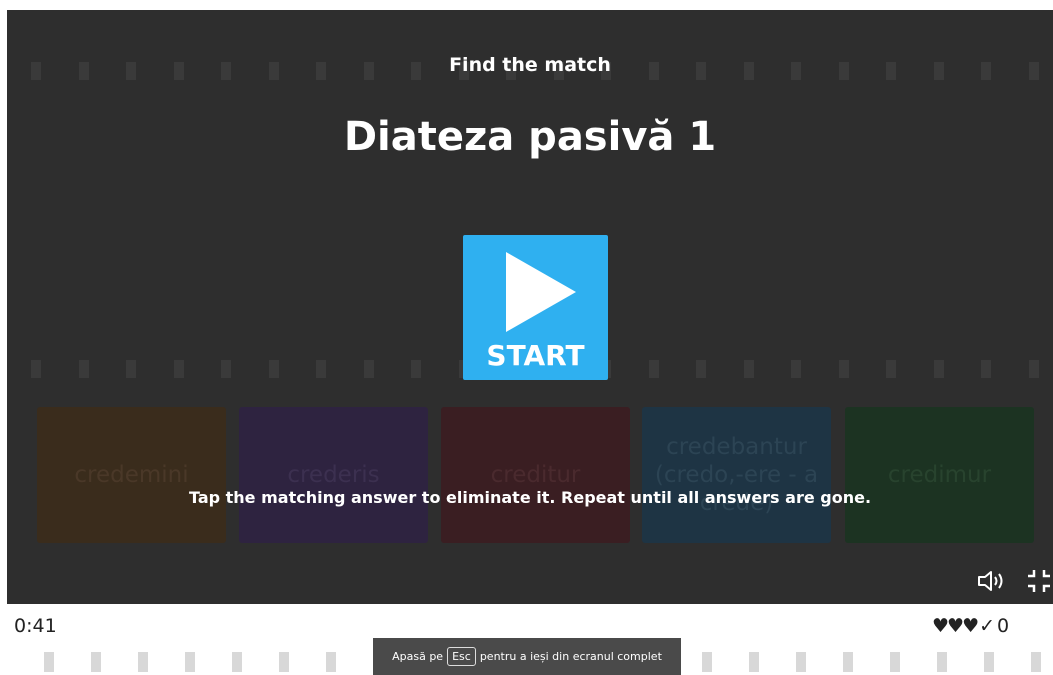 This screenshot has height=675, width=1053. I want to click on start-button: START, so click(535, 307).